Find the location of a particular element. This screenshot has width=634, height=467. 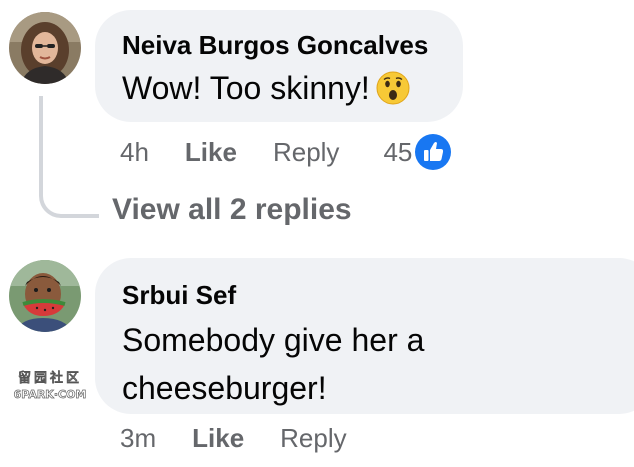

comment-timestamp: 4h is located at coordinates (134, 152).